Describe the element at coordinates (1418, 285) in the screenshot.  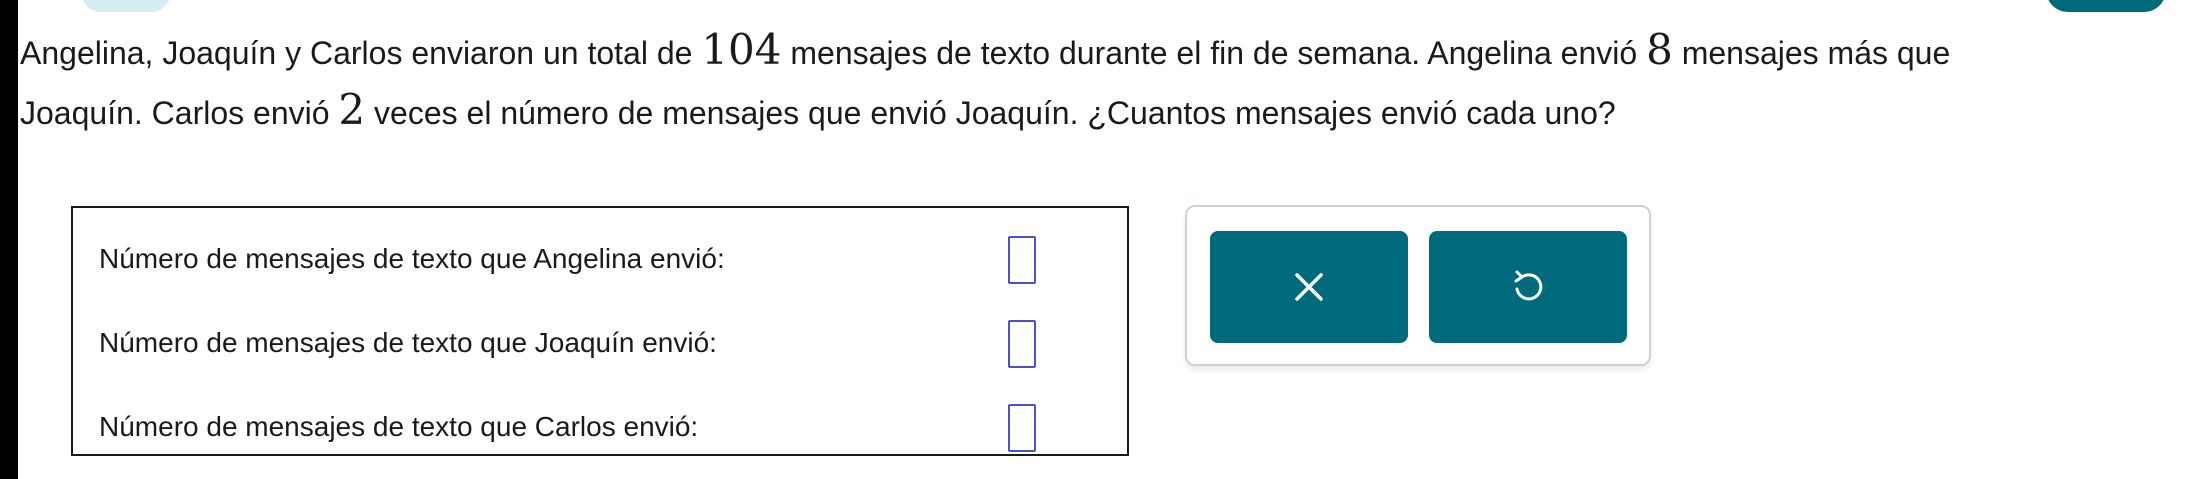
I see `control-panel` at that location.